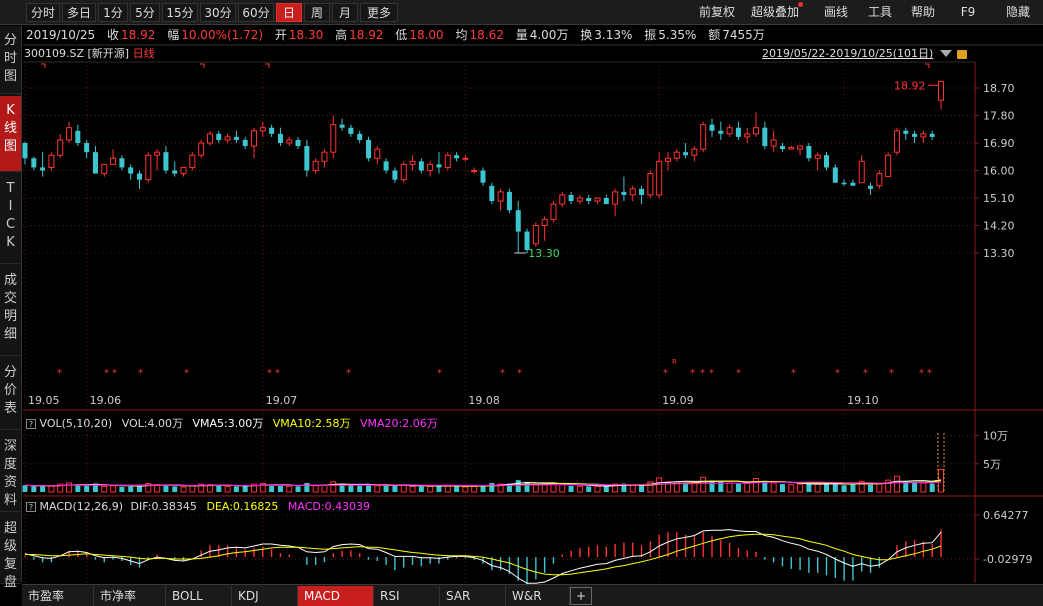  Describe the element at coordinates (992, 464) in the screenshot. I see `vol-tick-label: 5万` at that location.